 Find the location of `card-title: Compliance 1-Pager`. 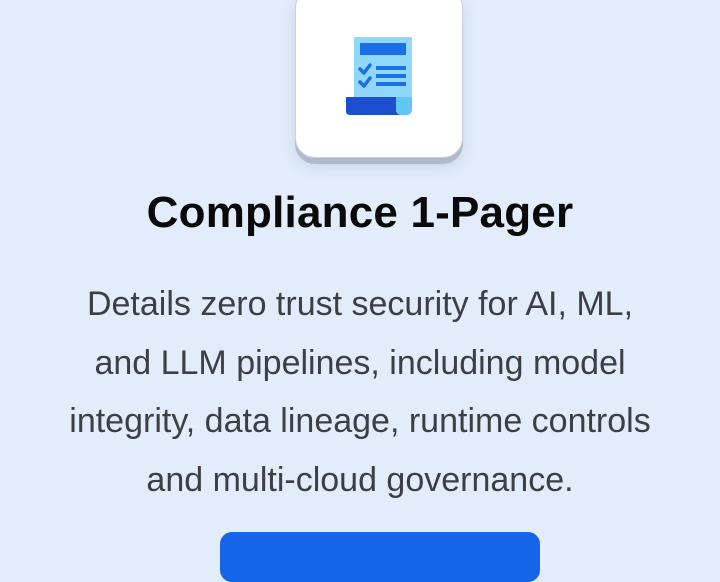

card-title: Compliance 1-Pager is located at coordinates (360, 212).